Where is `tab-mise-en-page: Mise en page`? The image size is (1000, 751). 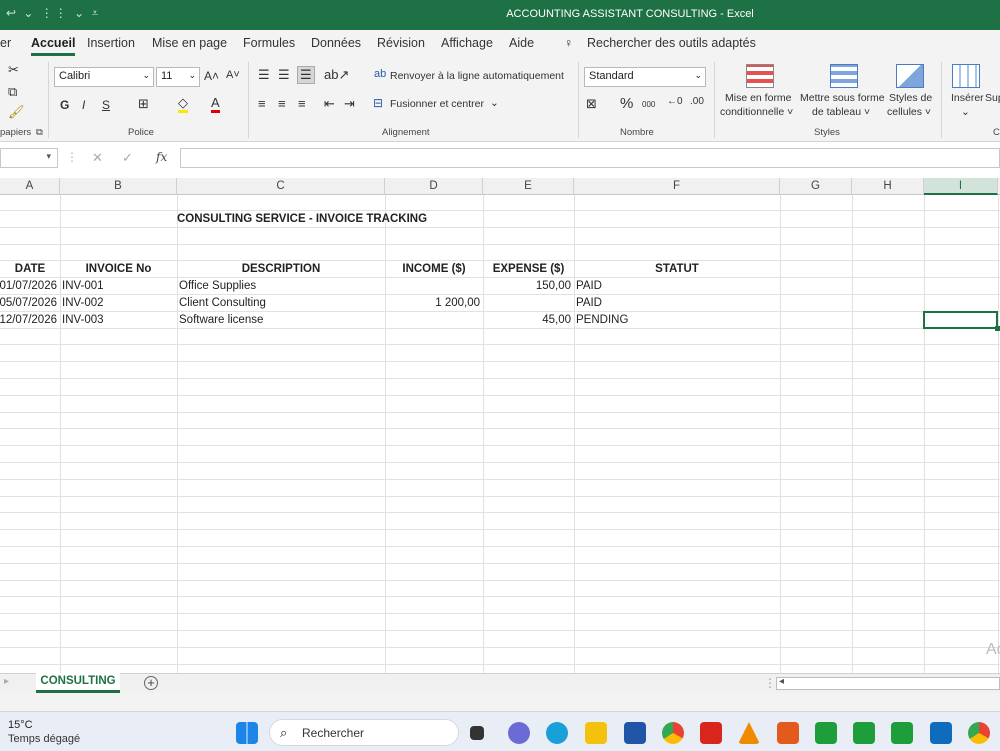 tab-mise-en-page: Mise en page is located at coordinates (189, 43).